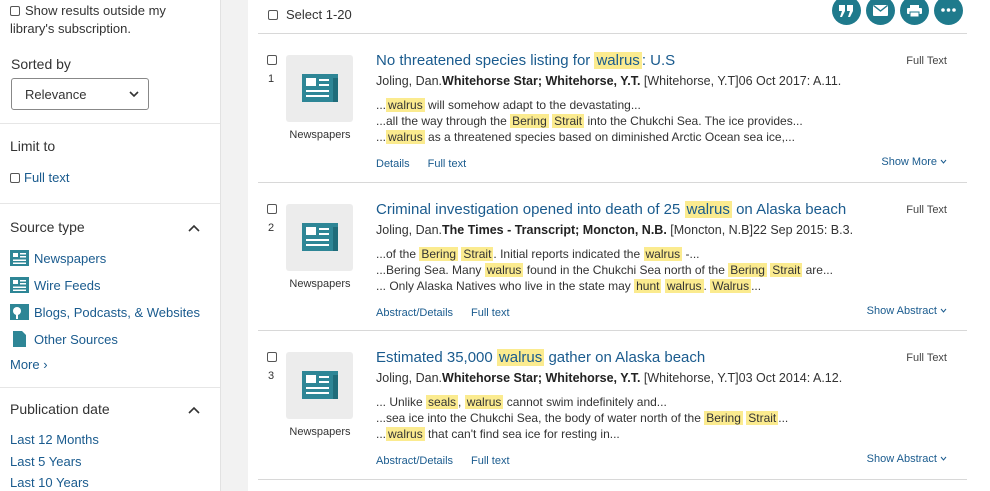  I want to click on source-type-label: Blogs, Podcasts, & Websites, so click(117, 312).